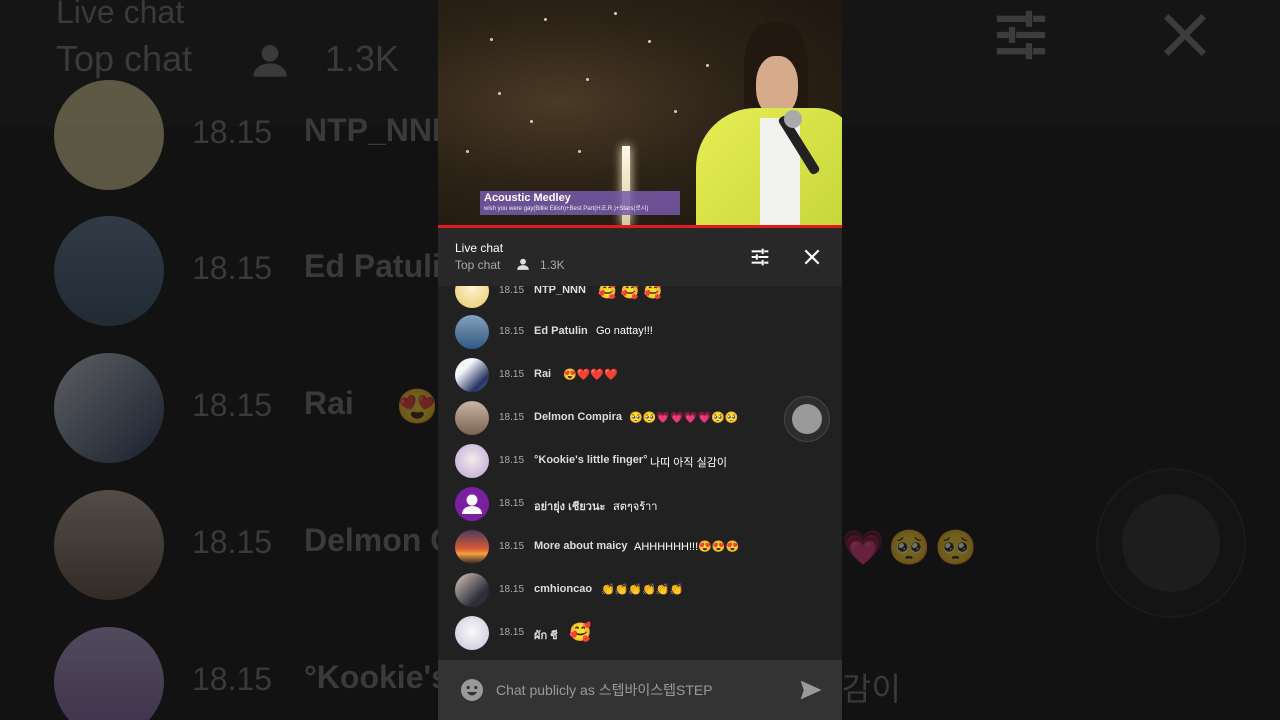  I want to click on background-person-icon, so click(270, 61).